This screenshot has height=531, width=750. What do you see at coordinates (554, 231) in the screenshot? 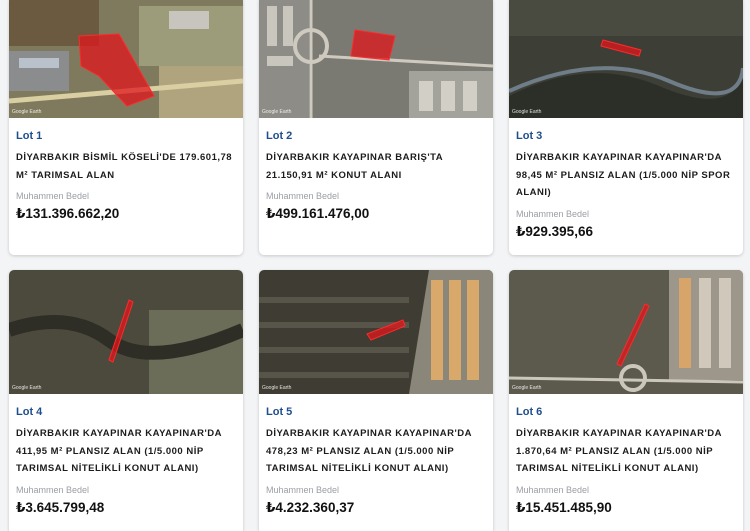
I see `estimated-price: ₺929.395,66` at bounding box center [554, 231].